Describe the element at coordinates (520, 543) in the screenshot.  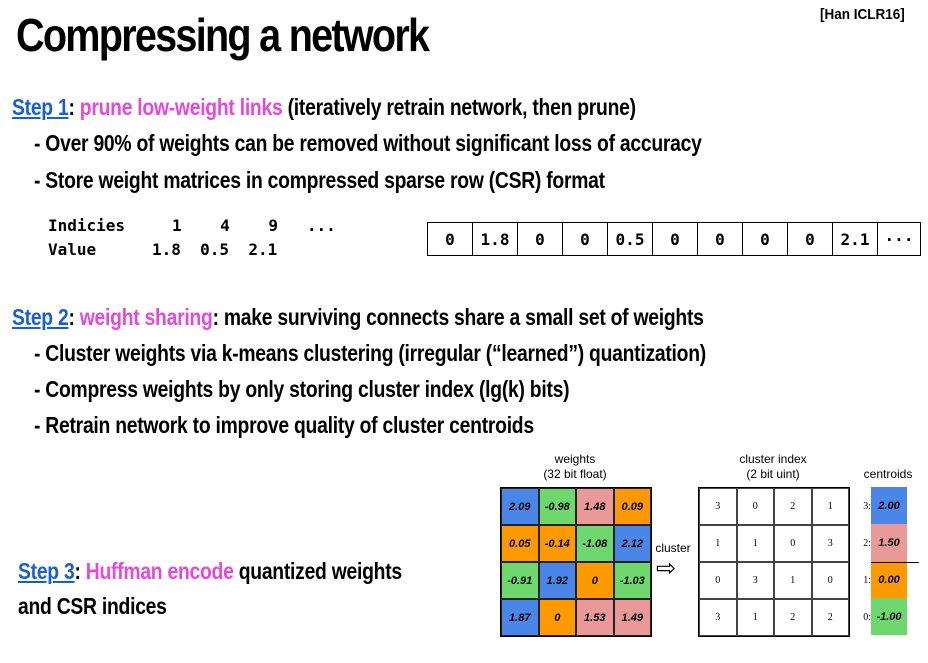
I see `weight-cell: 0.05` at that location.